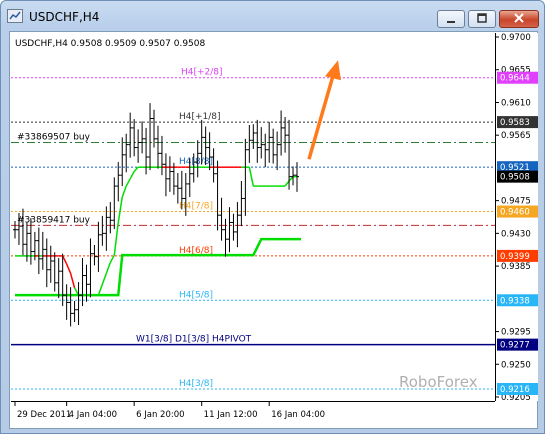 The height and width of the screenshot is (434, 545). Describe the element at coordinates (515, 178) in the screenshot. I see `price-badge-label: 0.9508` at that location.